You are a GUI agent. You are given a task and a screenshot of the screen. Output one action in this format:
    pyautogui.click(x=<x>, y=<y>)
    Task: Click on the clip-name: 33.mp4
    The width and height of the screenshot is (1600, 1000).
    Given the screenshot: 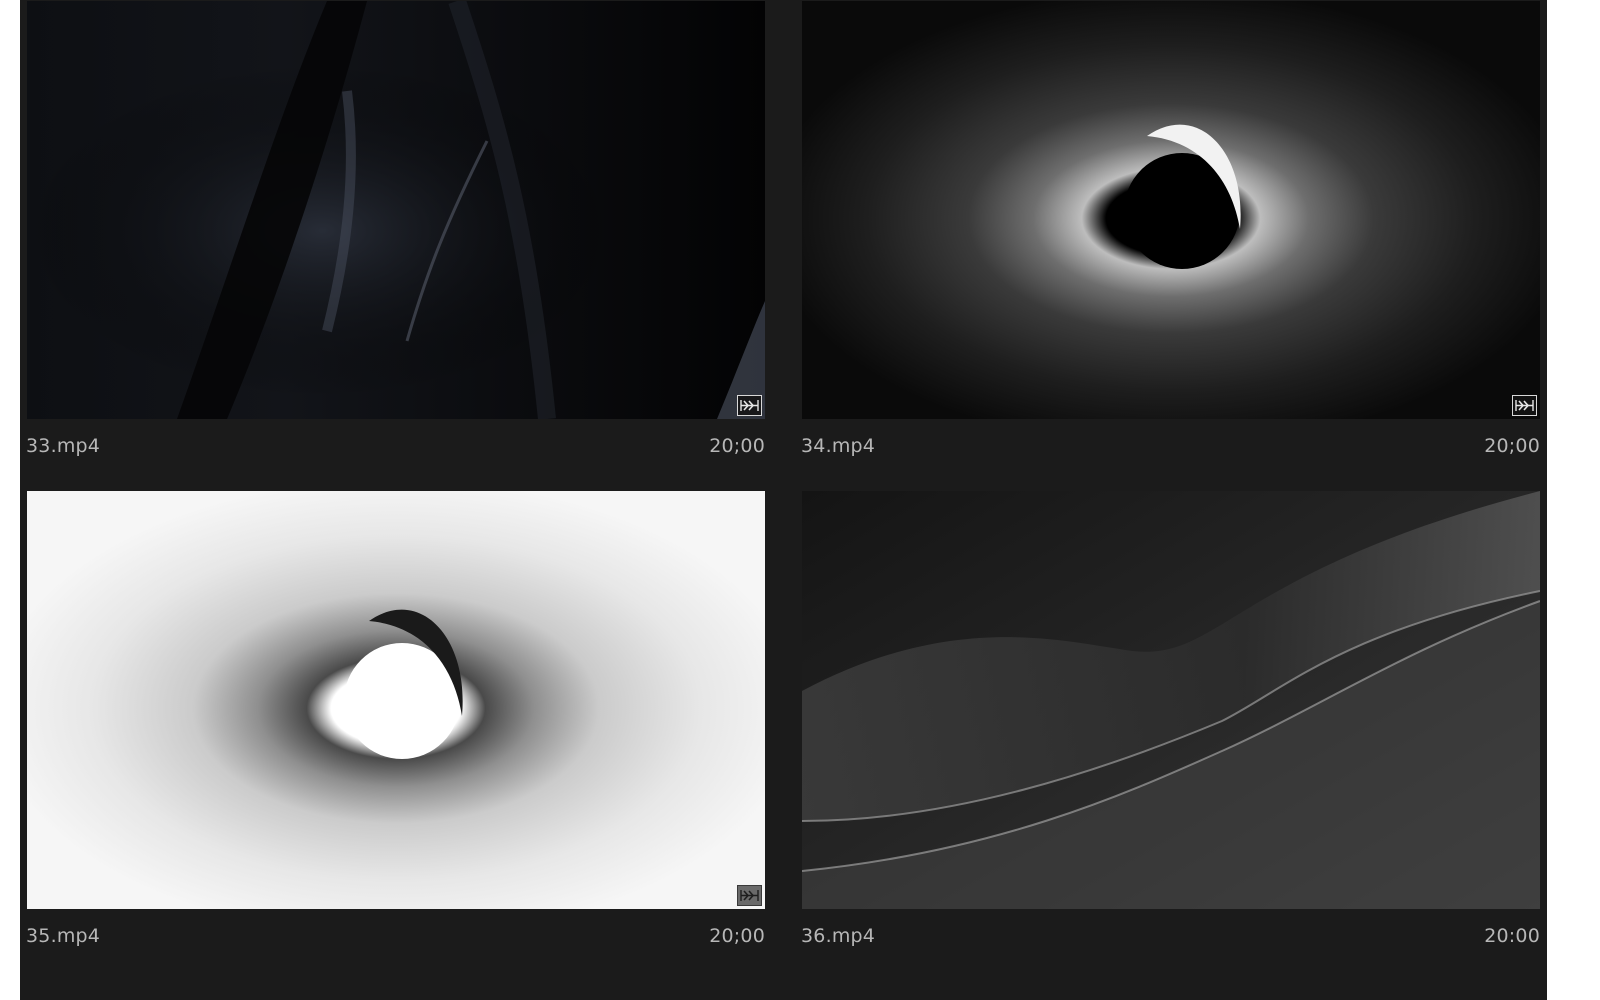 What is the action you would take?
    pyautogui.click(x=63, y=446)
    